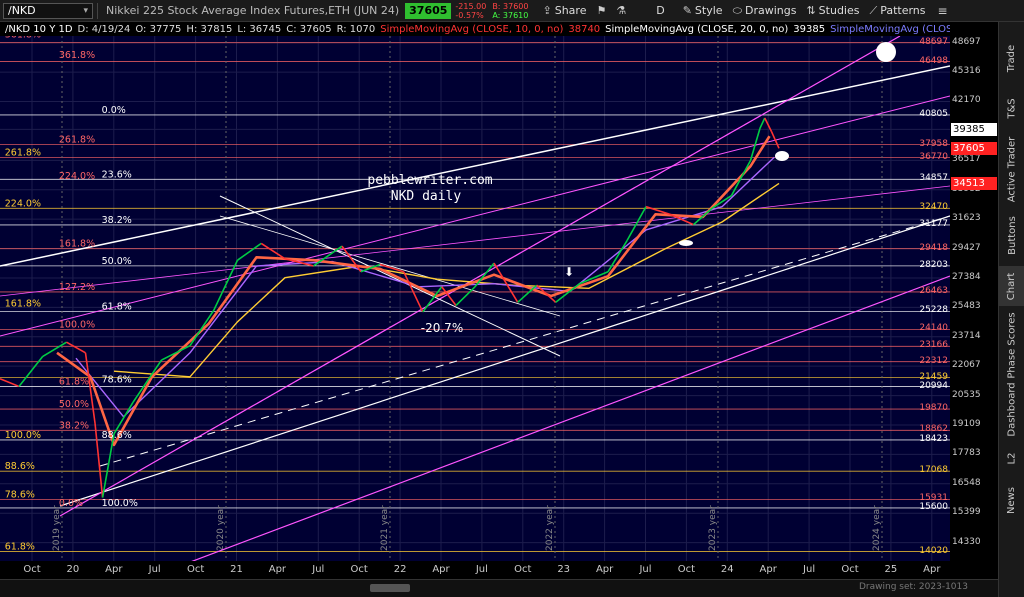  Describe the element at coordinates (839, 10) in the screenshot. I see `studies-label: Studies` at that location.